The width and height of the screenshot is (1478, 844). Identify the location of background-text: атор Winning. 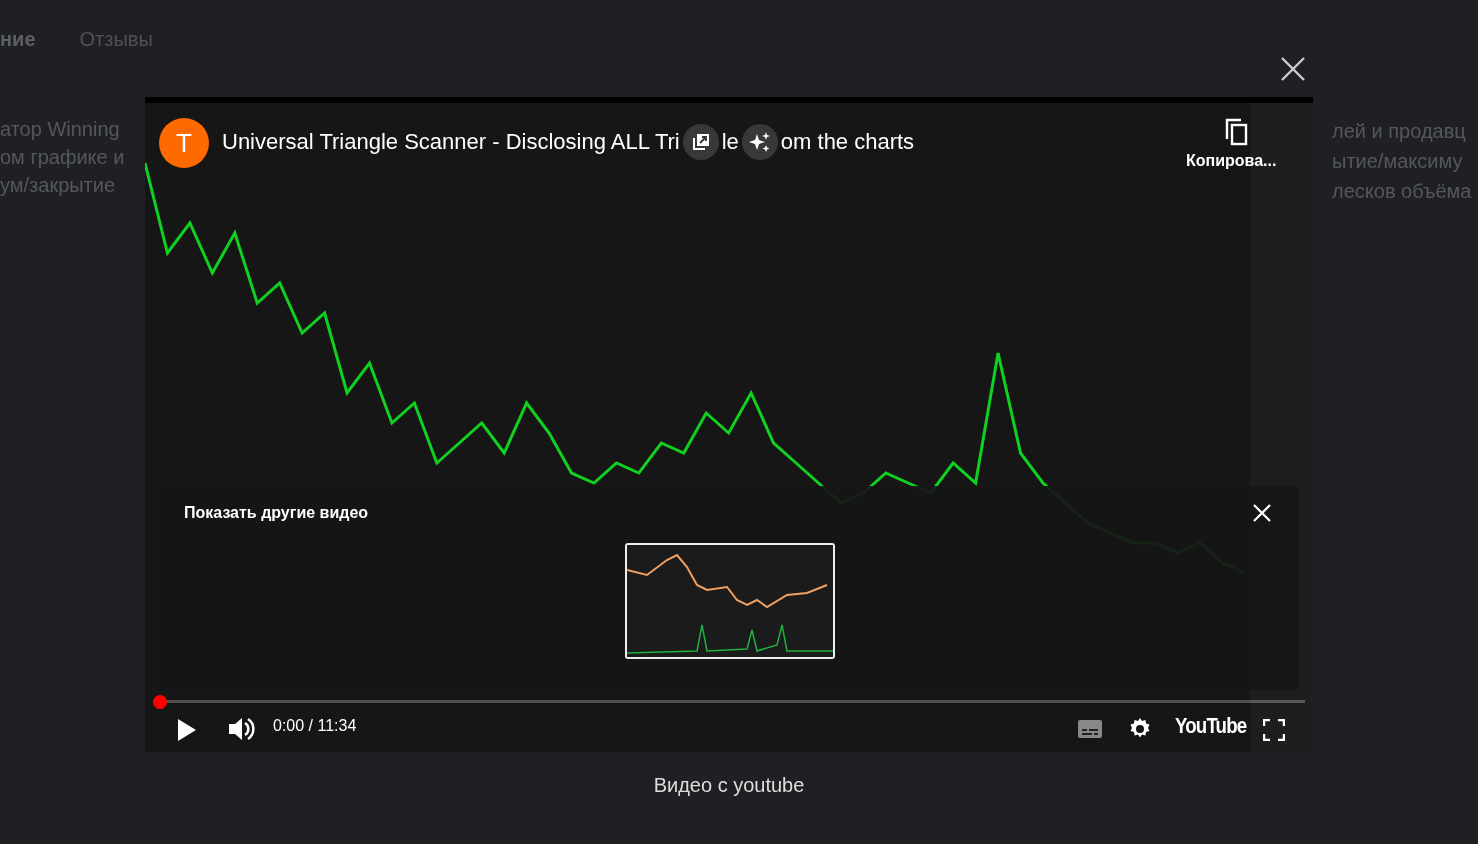
(60, 129).